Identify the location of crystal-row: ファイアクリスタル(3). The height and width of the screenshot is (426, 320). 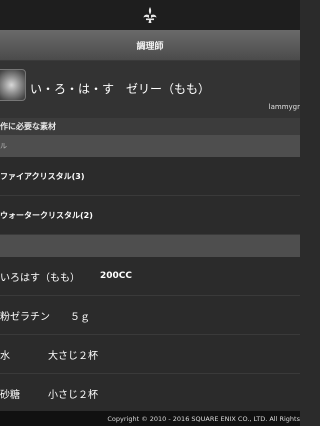
(150, 176).